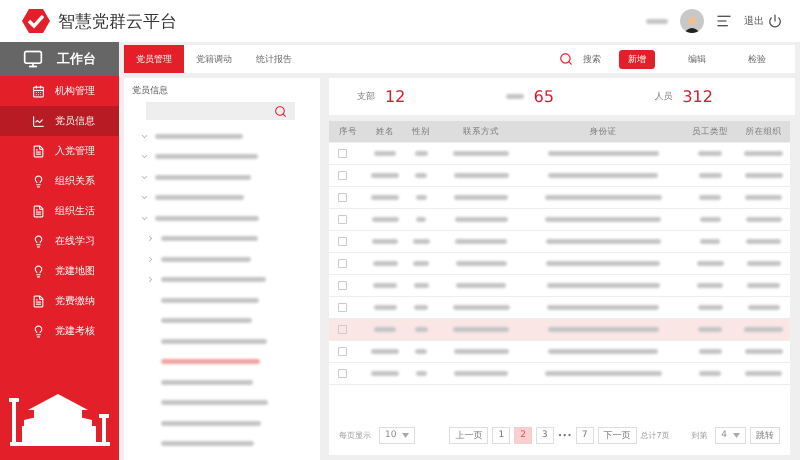 Image resolution: width=800 pixels, height=460 pixels. Describe the element at coordinates (724, 21) in the screenshot. I see `menu-icon` at that location.